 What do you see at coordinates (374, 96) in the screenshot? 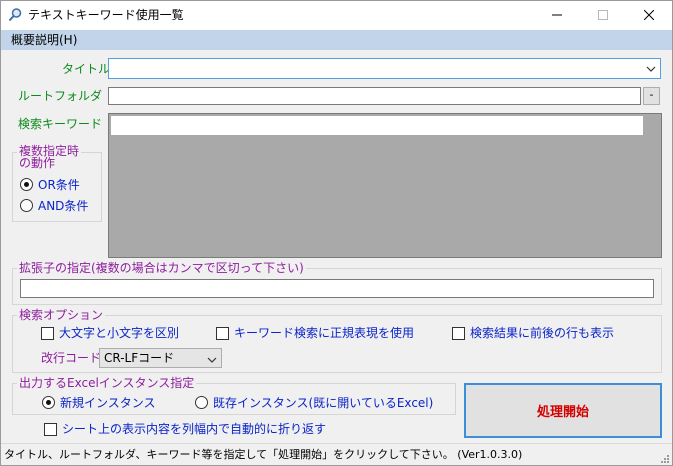
I see `folder-input` at bounding box center [374, 96].